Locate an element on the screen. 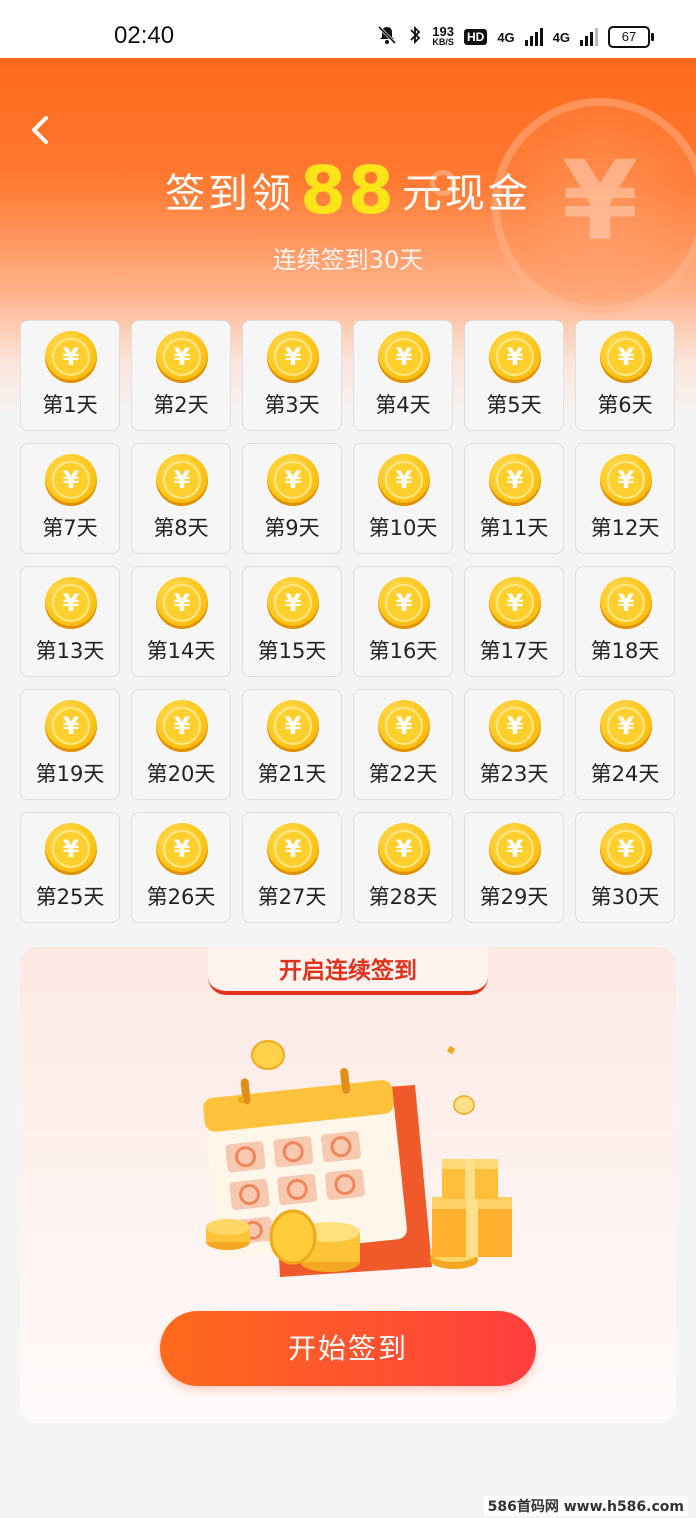  checkin-day-cell: ¥ 第7天 is located at coordinates (70, 498).